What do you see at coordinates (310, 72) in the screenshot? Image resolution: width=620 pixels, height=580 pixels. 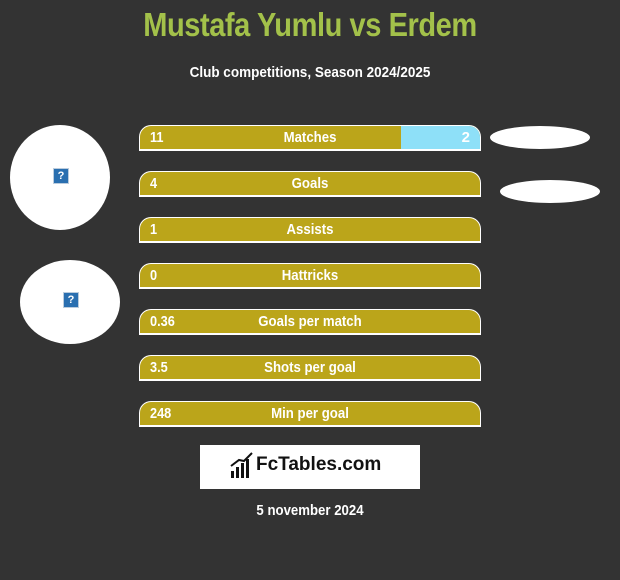 I see `season-subtitle: Club competitions, Season 2024/2025` at bounding box center [310, 72].